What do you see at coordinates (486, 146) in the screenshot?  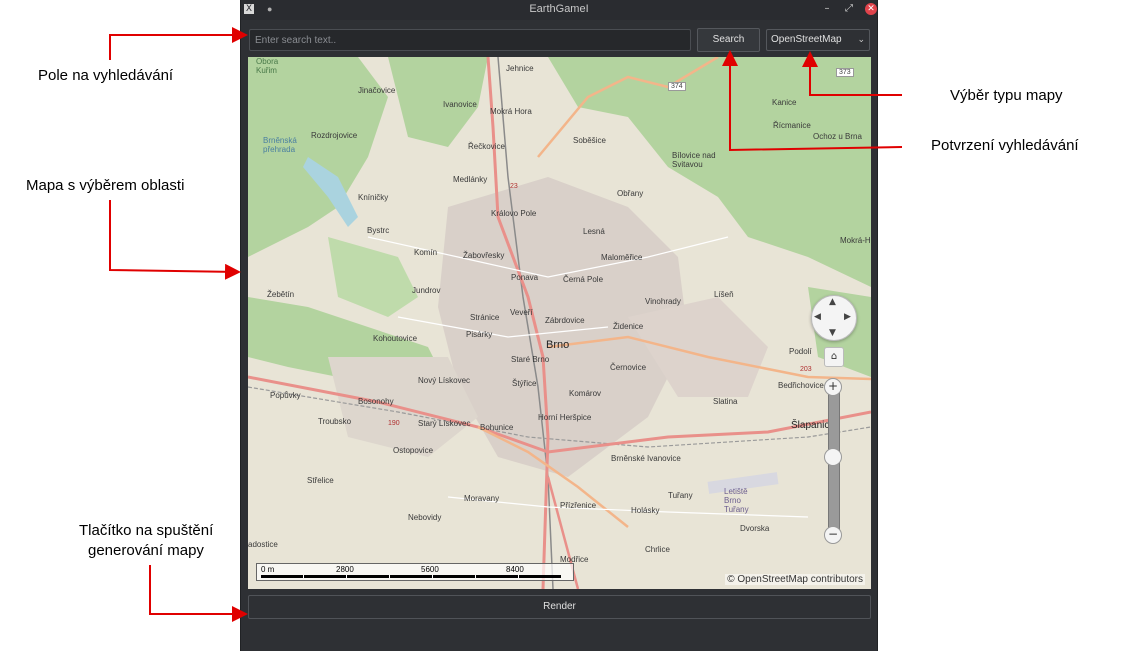 I see `map-place-label: Řečkovice` at bounding box center [486, 146].